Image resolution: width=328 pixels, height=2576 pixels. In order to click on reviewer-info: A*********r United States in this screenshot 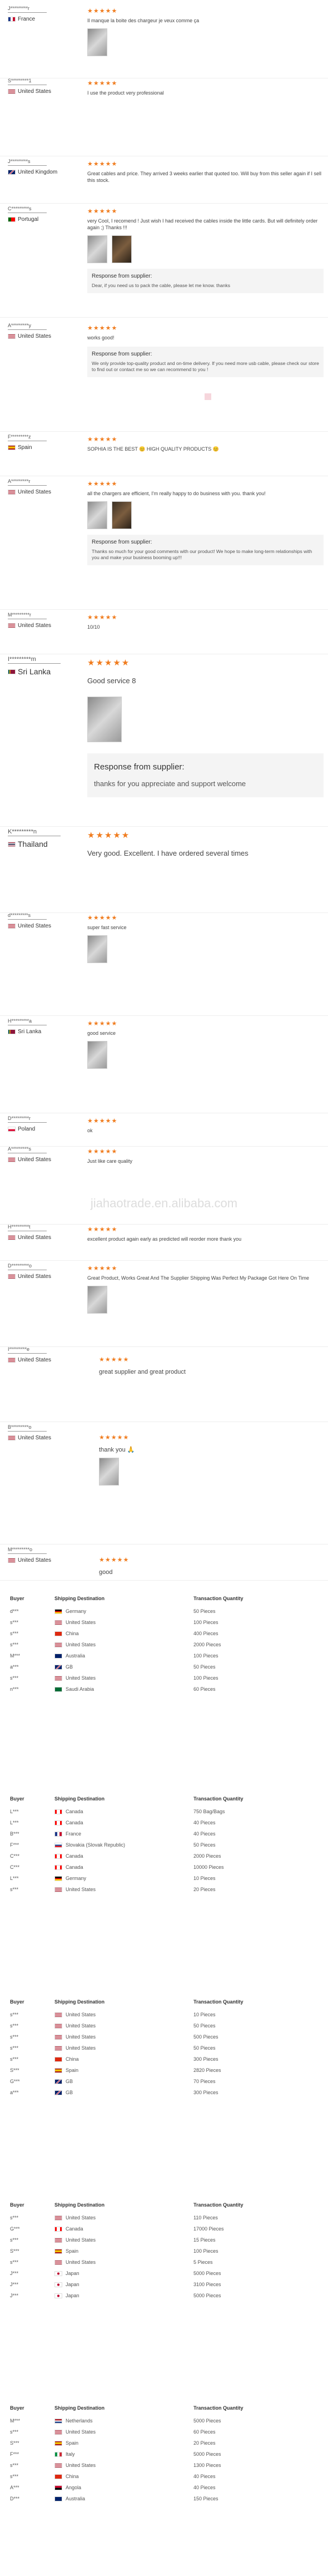, I will do `click(41, 486)`.